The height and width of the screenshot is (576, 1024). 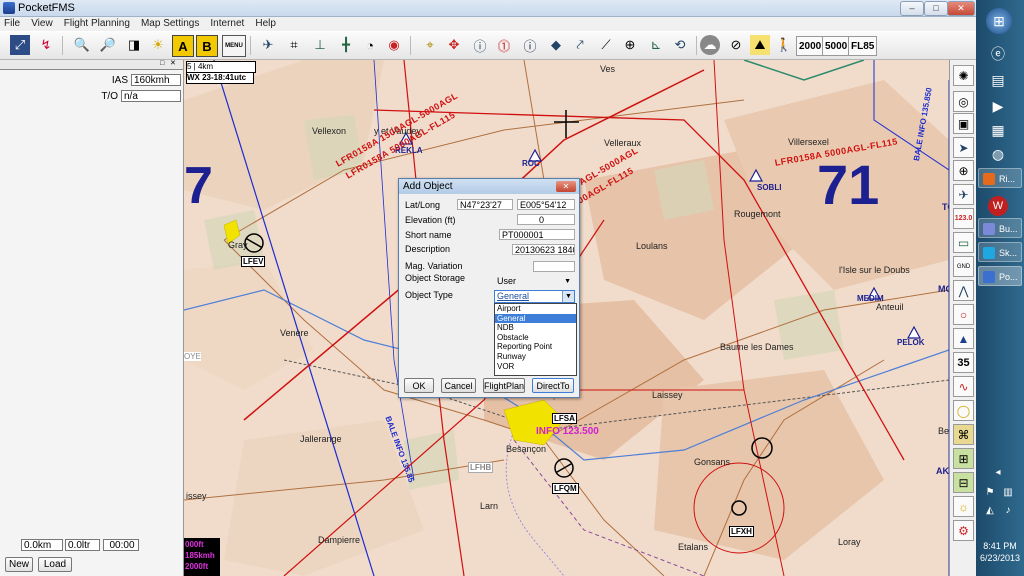 What do you see at coordinates (535, 347) in the screenshot?
I see `option-reporting-point: Reporting Point` at bounding box center [535, 347].